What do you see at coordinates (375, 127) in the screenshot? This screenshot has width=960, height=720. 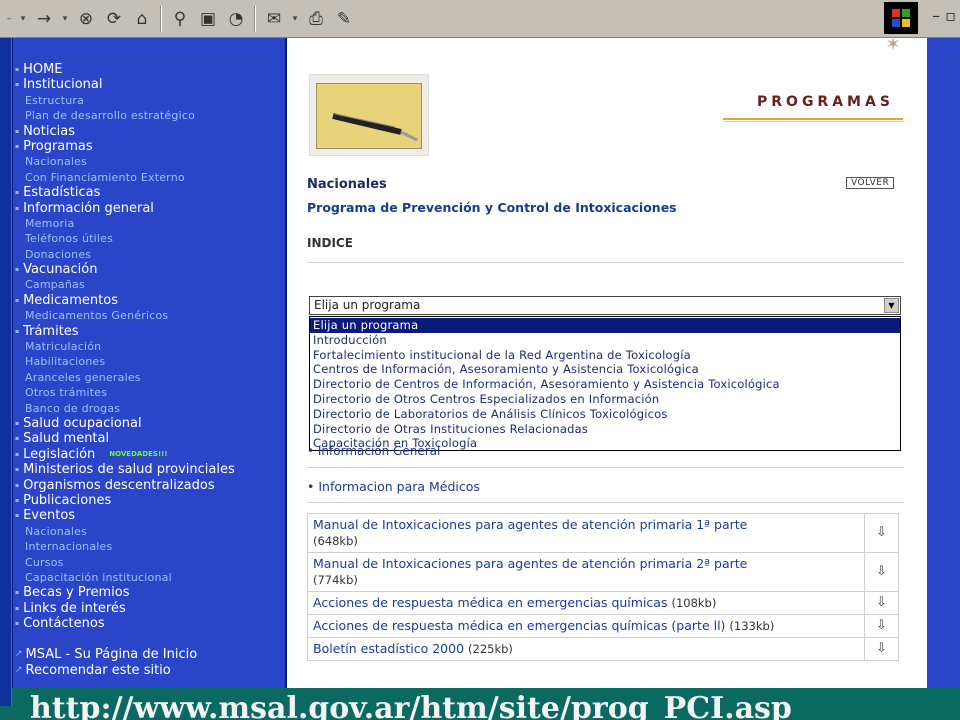 I see `fountain-pen-icon` at bounding box center [375, 127].